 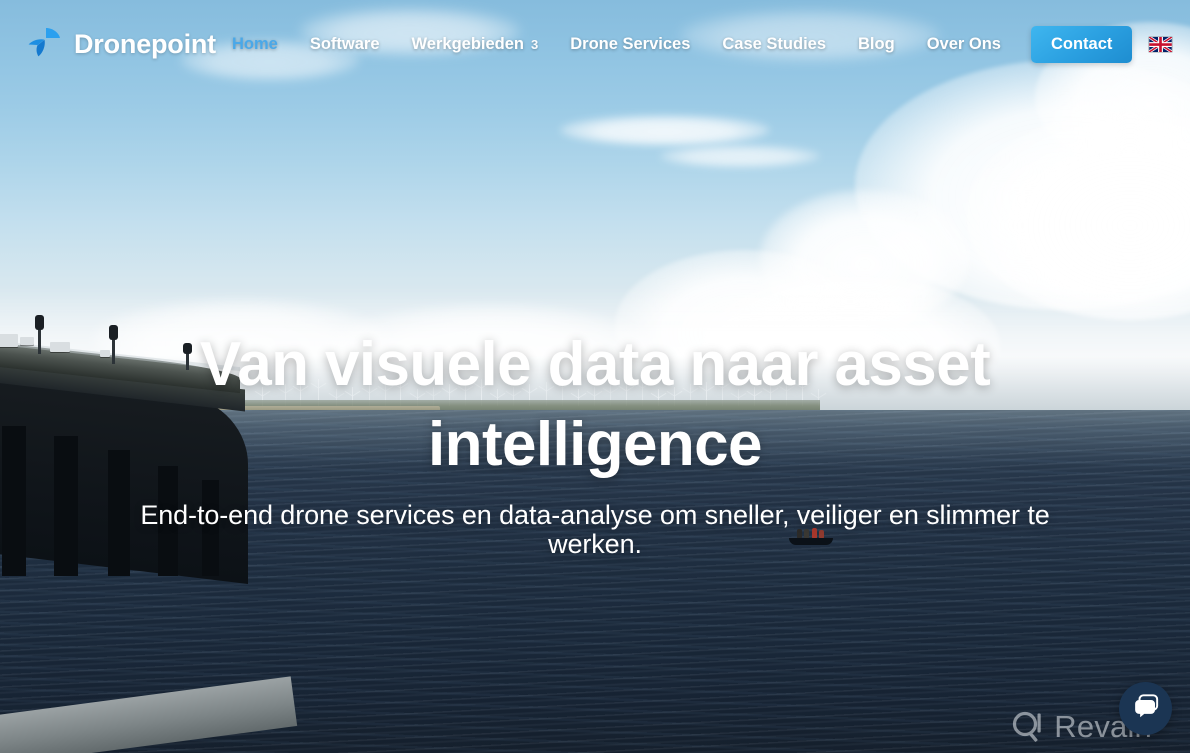 I want to click on nav-item-label: Over Ons, so click(x=963, y=43).